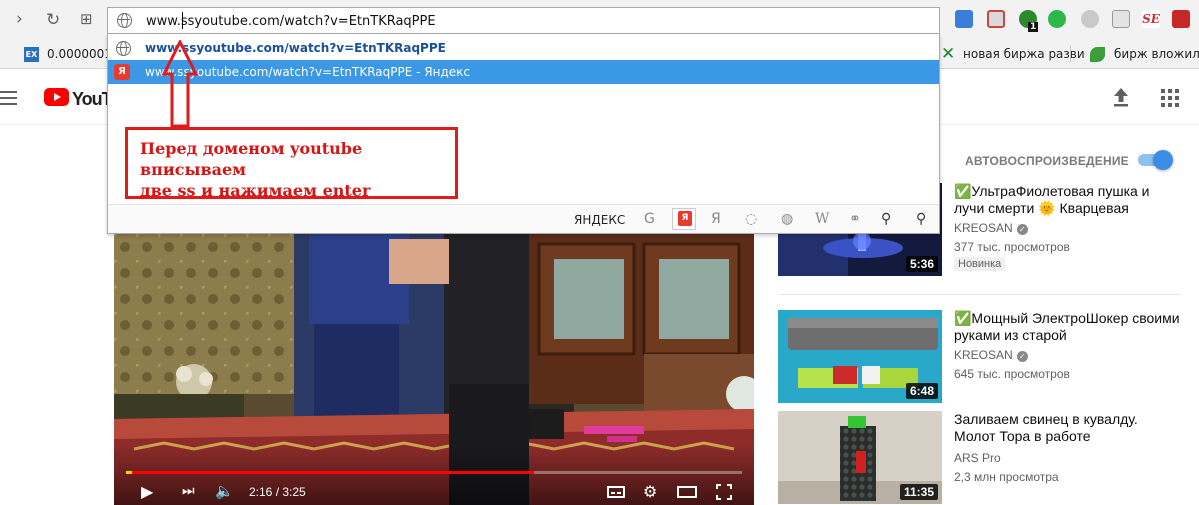  What do you see at coordinates (53, 20) in the screenshot?
I see `reload-icon: ↻` at bounding box center [53, 20].